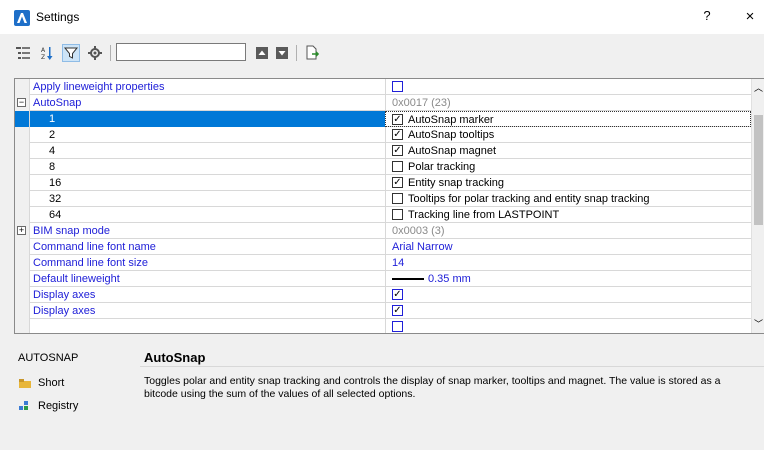  I want to click on short-option: Short, so click(41, 383).